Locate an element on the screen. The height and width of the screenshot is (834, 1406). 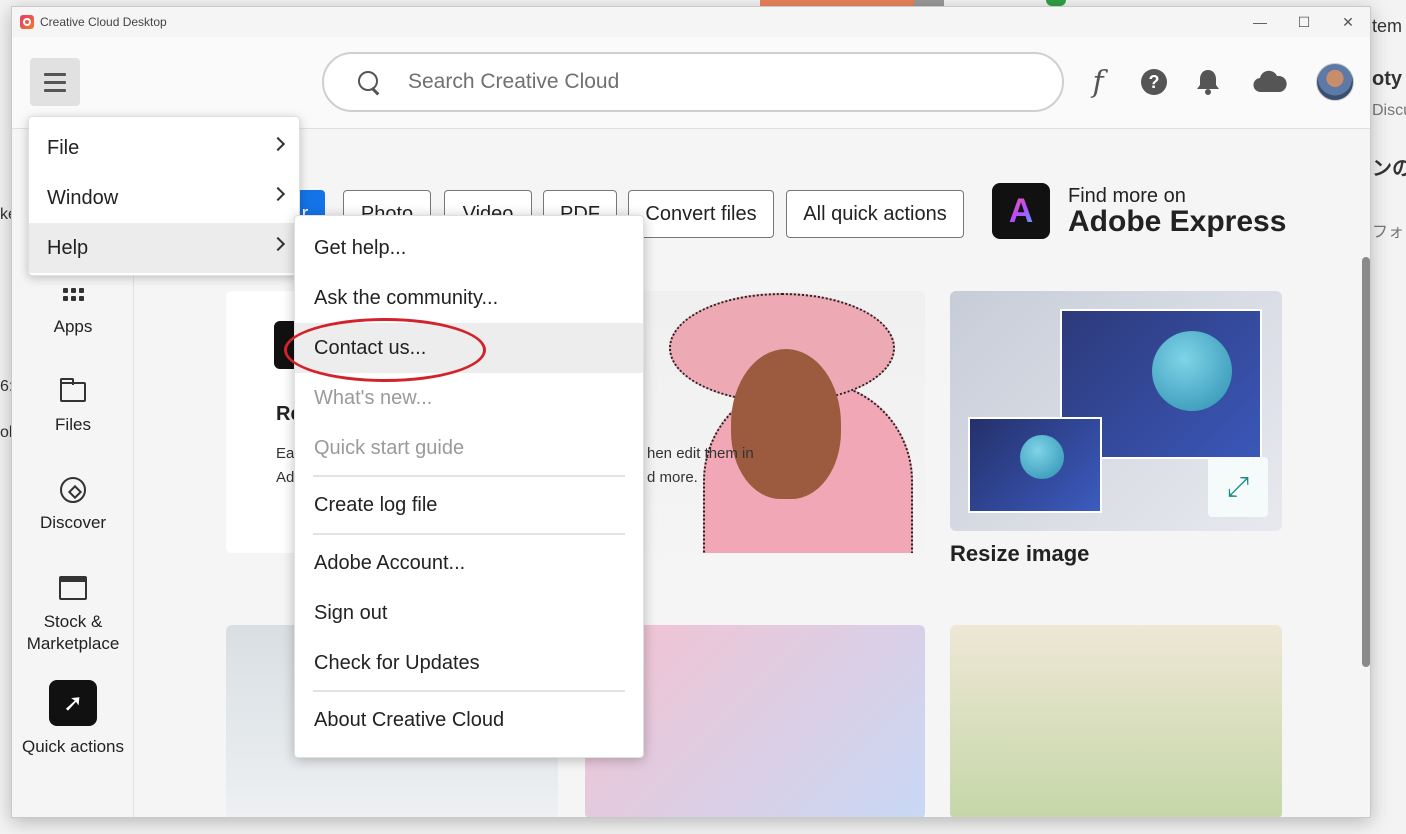
help-glyph: ? is located at coordinates (1154, 82).